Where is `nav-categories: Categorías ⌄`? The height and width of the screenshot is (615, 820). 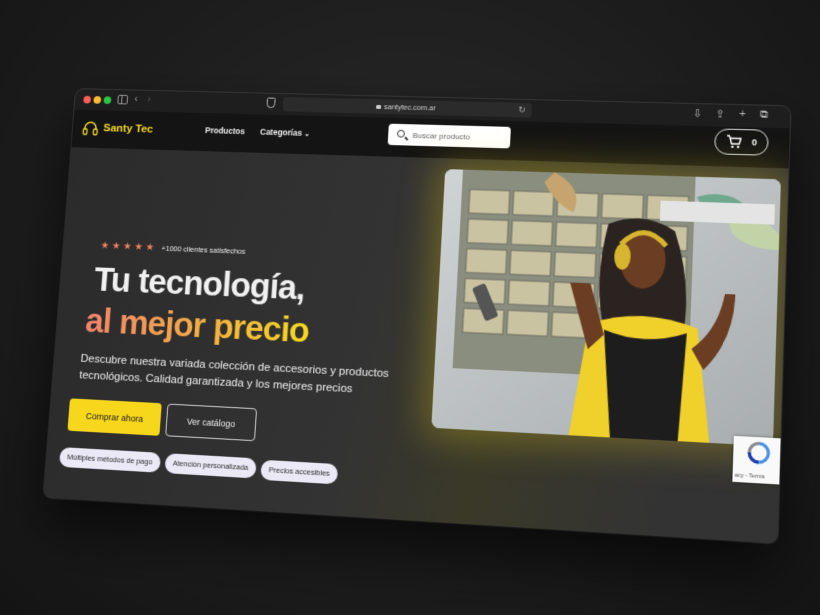 nav-categories: Categorías ⌄ is located at coordinates (285, 132).